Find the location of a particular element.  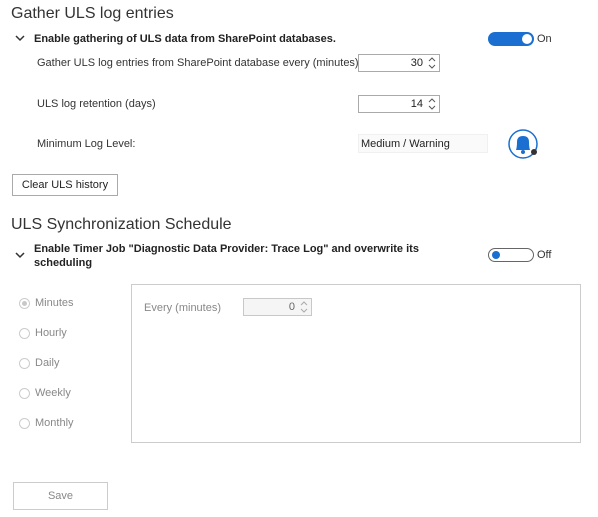

radio-weekly is located at coordinates (24, 393).